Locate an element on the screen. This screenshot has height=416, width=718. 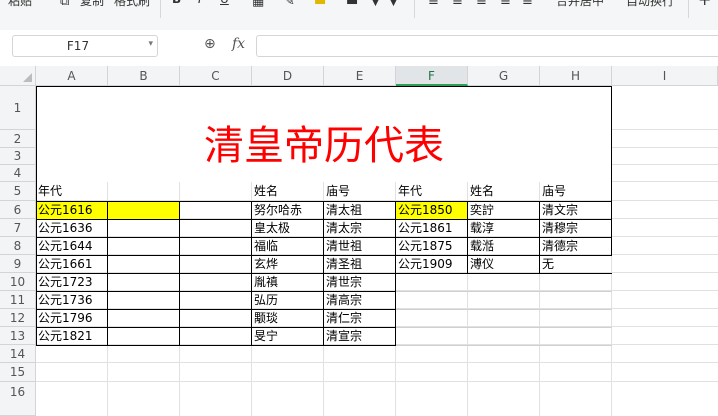
cell-e11: 清高宗 is located at coordinates (343, 300).